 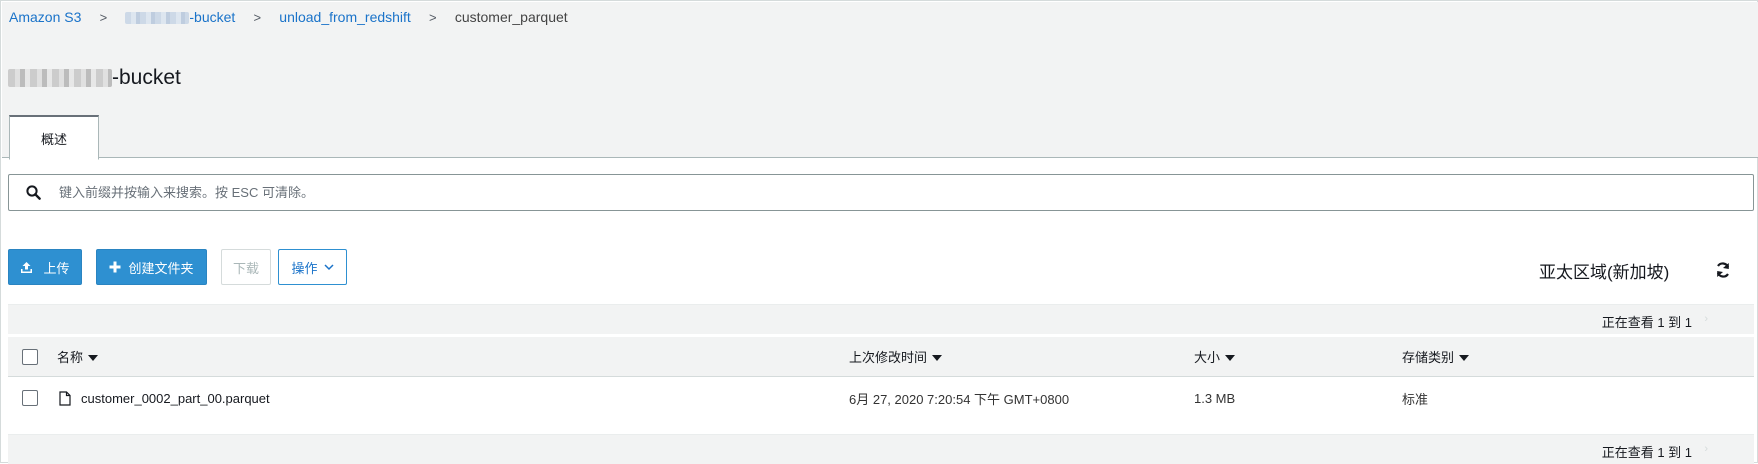 I want to click on tab-overview-label: 概述, so click(x=53, y=139).